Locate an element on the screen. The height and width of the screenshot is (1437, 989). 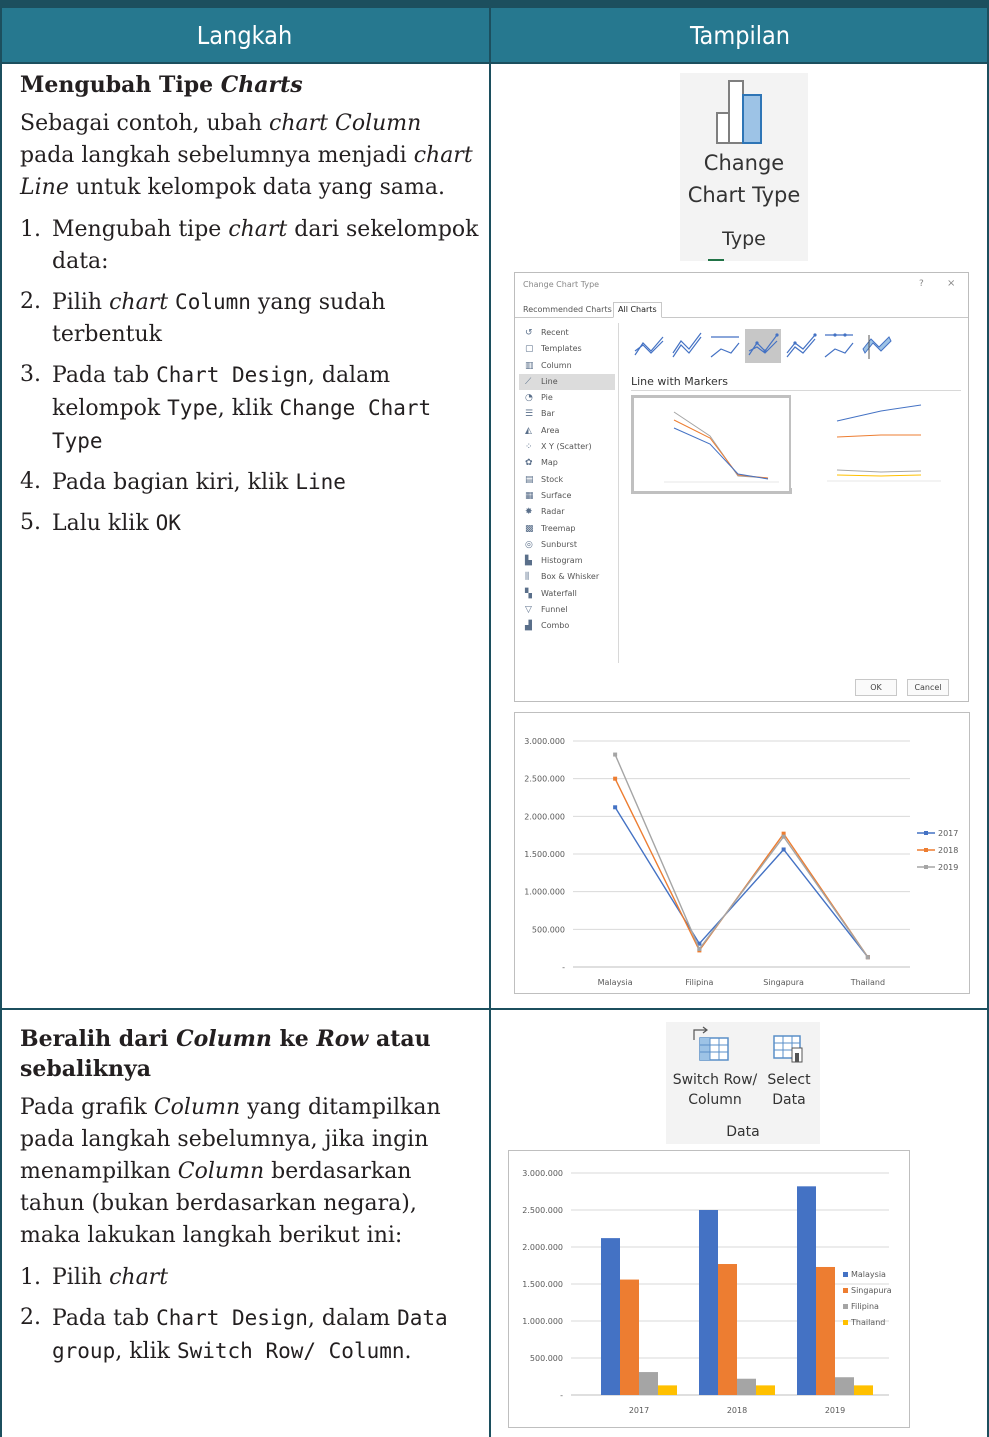
x-tick-label: Thailand is located at coordinates (867, 982).